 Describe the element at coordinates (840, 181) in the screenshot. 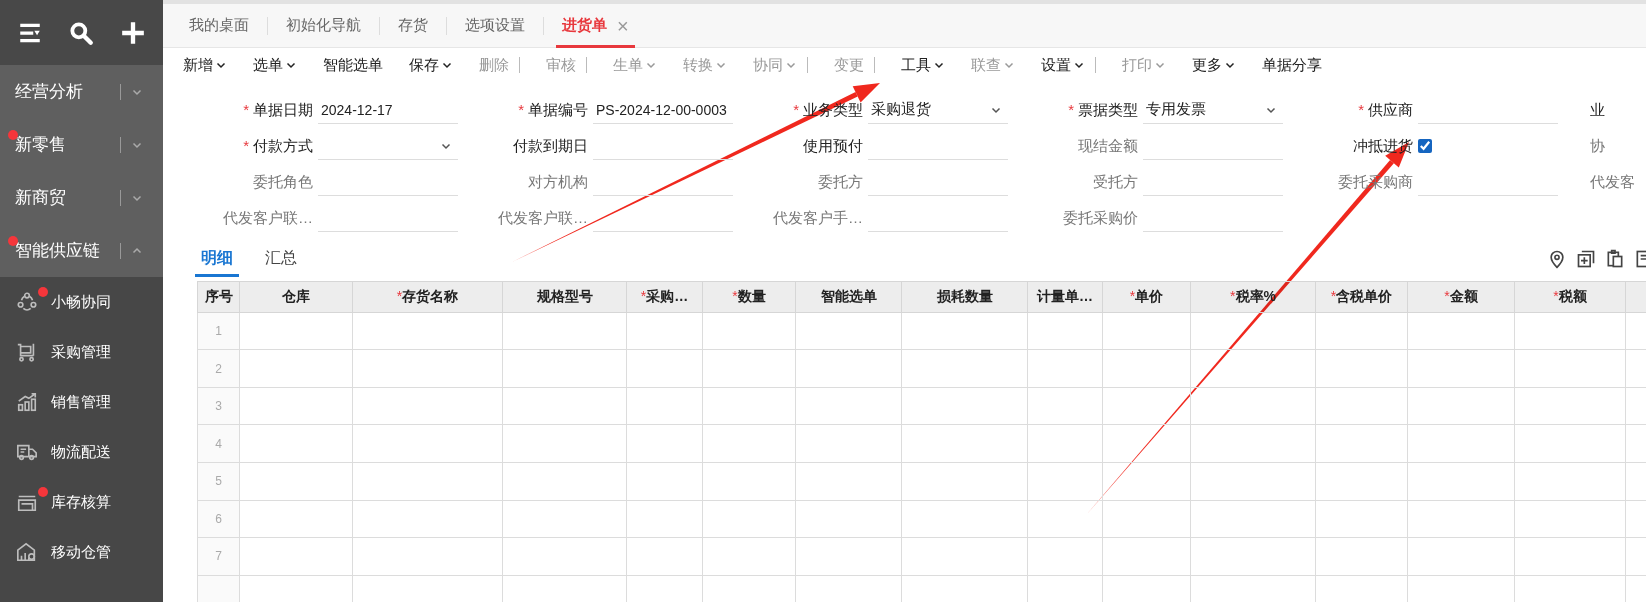

I see `field-label: 委托方` at that location.